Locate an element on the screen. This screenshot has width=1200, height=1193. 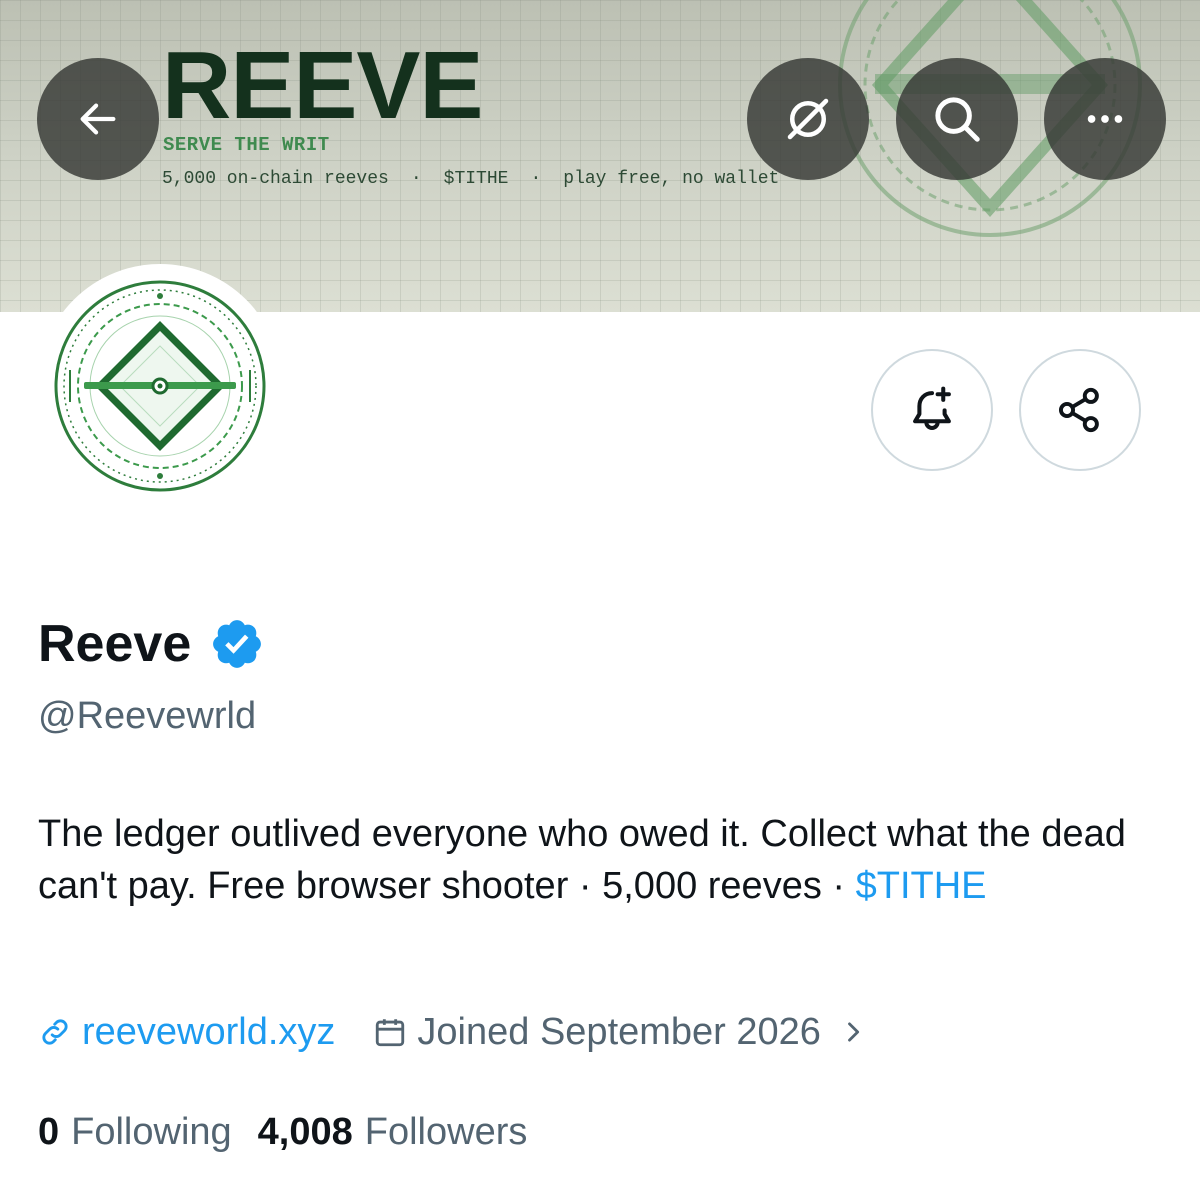
follow-stats: 0 Following 4,008 Followers is located at coordinates (282, 1132).